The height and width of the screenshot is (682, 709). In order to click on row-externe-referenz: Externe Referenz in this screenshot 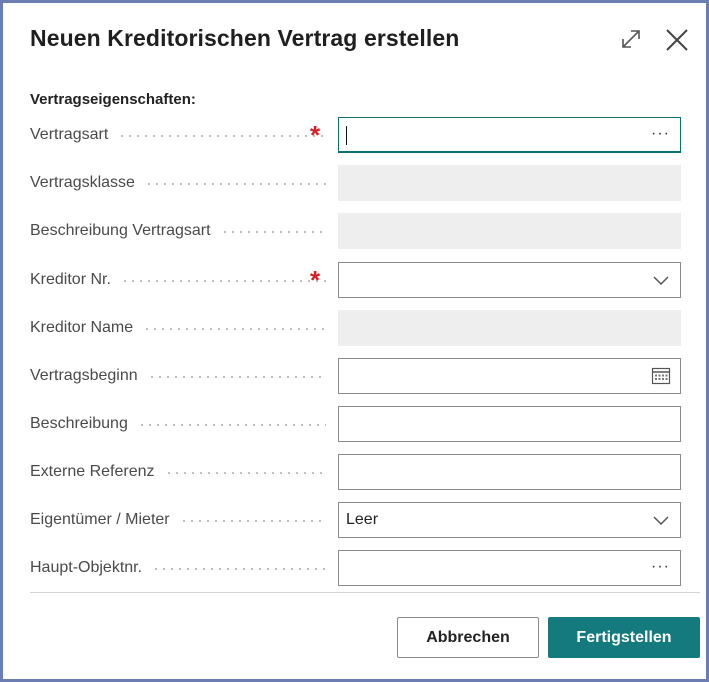, I will do `click(356, 472)`.